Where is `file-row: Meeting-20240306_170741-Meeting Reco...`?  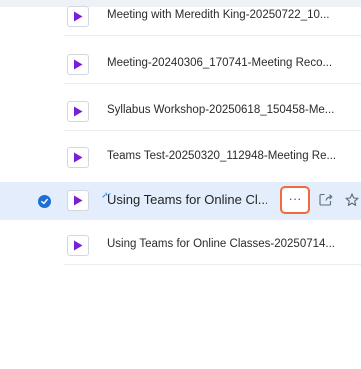 file-row: Meeting-20240306_170741-Meeting Reco... is located at coordinates (180, 65).